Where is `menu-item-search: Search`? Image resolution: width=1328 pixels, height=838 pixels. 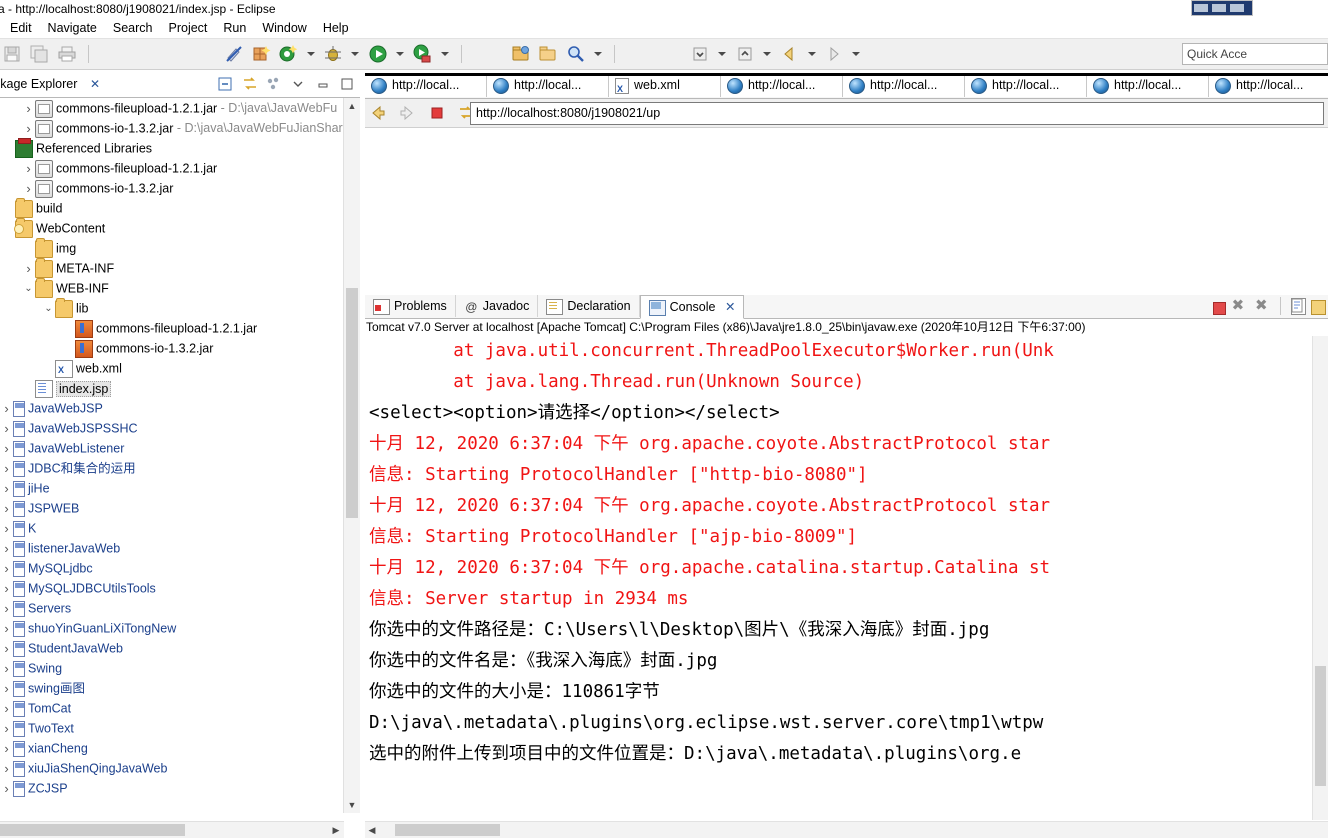 menu-item-search: Search is located at coordinates (133, 28).